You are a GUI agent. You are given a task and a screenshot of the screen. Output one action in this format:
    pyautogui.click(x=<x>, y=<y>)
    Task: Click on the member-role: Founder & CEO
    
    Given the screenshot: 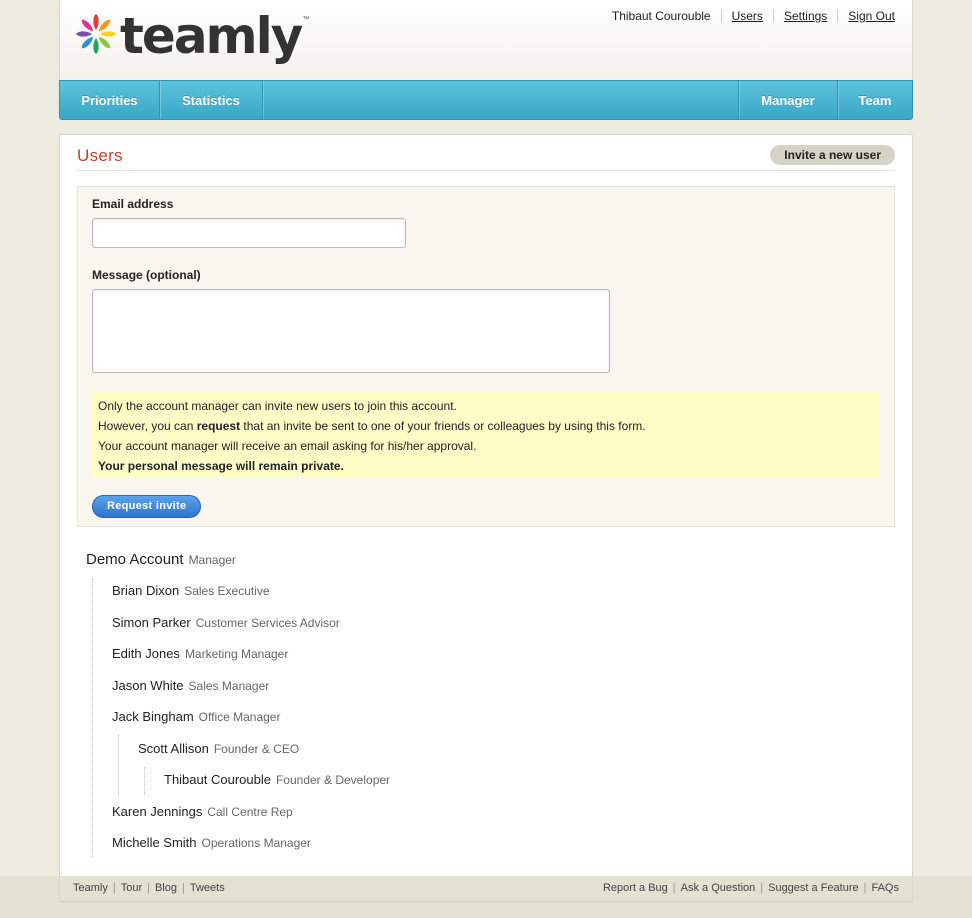 What is the action you would take?
    pyautogui.click(x=256, y=748)
    